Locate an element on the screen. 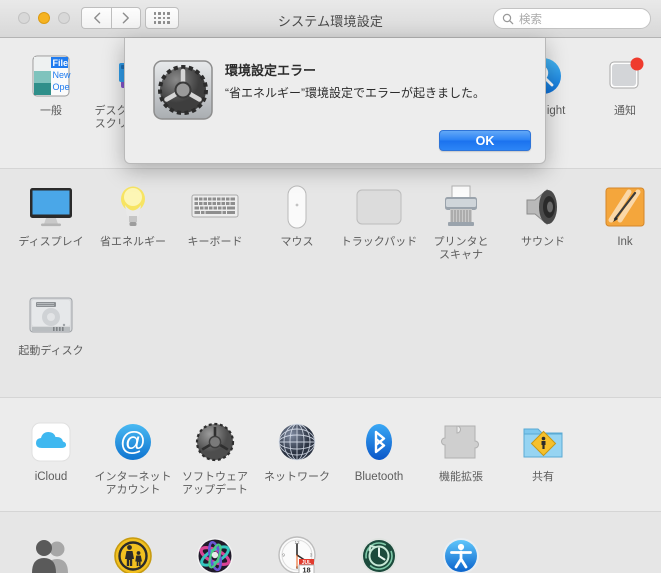 This screenshot has width=661, height=573. pref-pane-label: インターネット アカウント is located at coordinates (133, 483).